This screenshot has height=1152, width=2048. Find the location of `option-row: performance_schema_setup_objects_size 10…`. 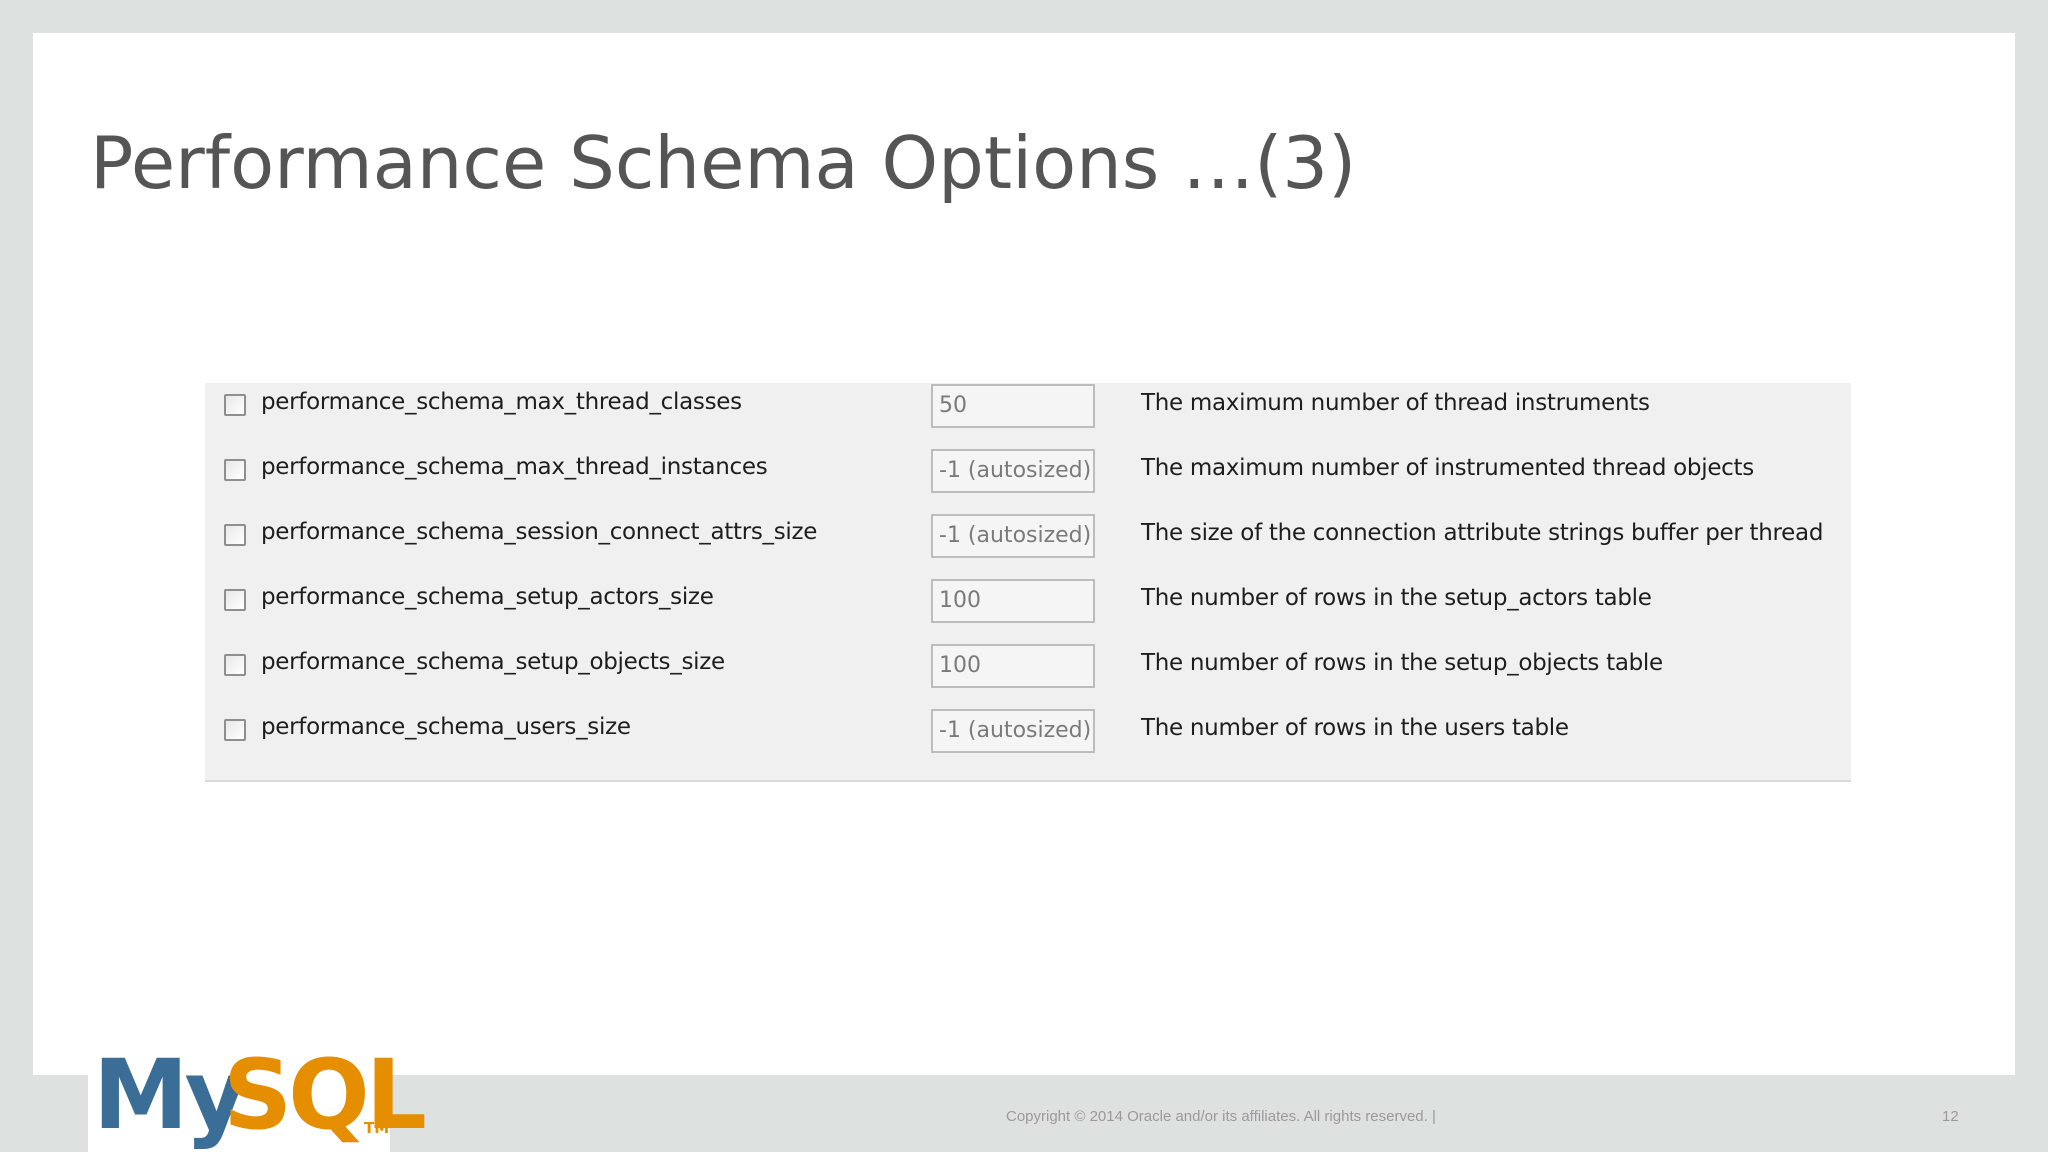

option-row: performance_schema_setup_objects_size 10… is located at coordinates (1028, 667).